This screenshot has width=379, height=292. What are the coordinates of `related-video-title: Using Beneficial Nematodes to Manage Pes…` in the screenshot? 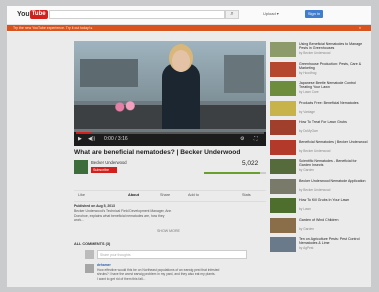 It's located at (334, 46).